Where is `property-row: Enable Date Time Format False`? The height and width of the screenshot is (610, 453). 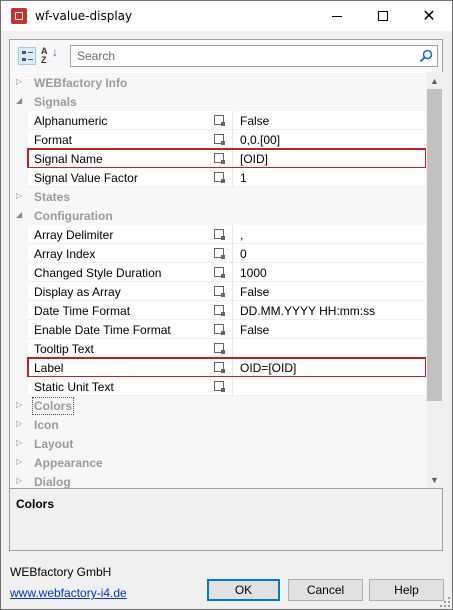
property-row: Enable Date Time Format False is located at coordinates (218, 329).